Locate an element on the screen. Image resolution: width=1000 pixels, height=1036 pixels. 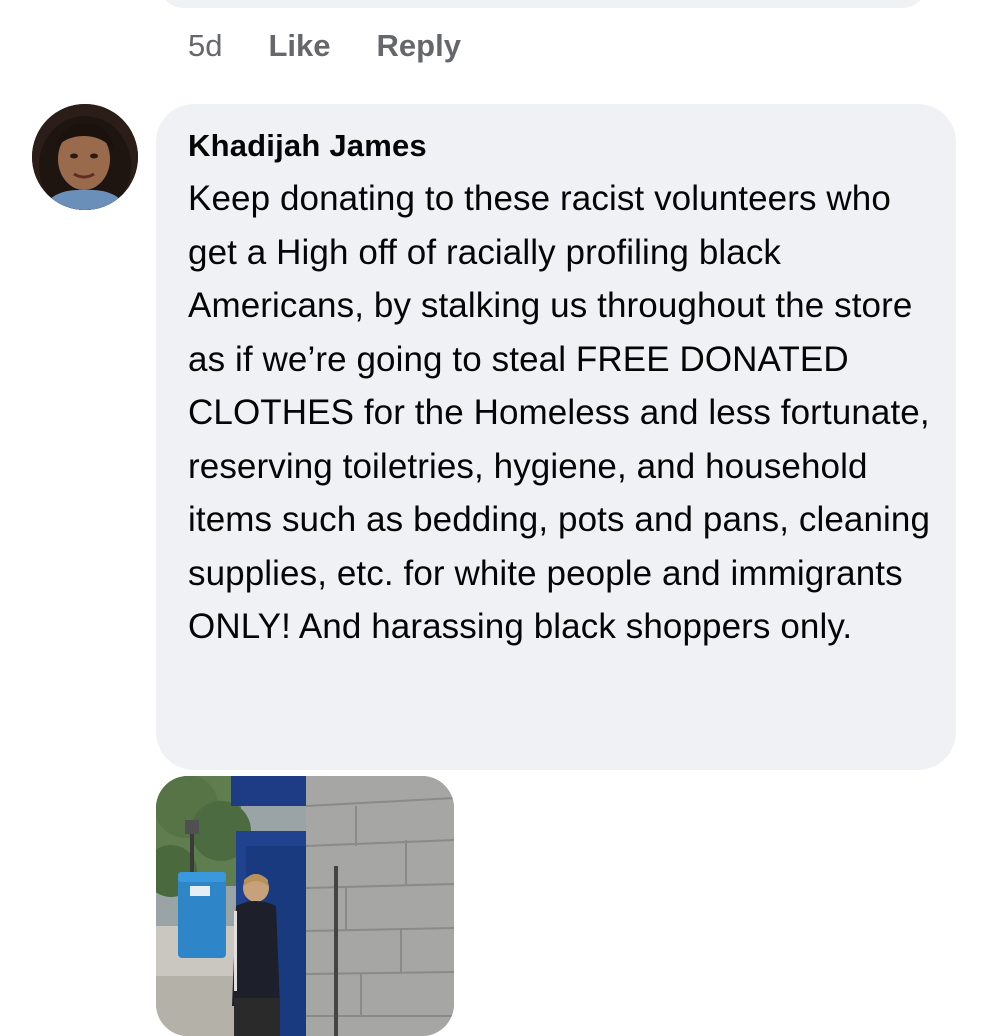
avatar is located at coordinates (85, 157).